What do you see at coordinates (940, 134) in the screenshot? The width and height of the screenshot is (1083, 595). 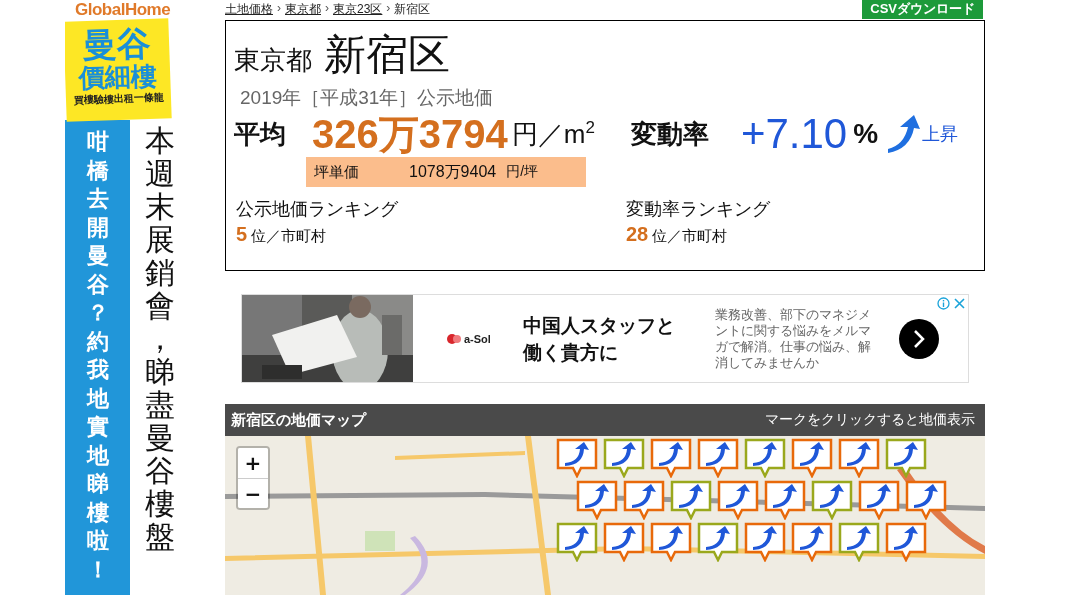 I see `trend-label: 上昇` at bounding box center [940, 134].